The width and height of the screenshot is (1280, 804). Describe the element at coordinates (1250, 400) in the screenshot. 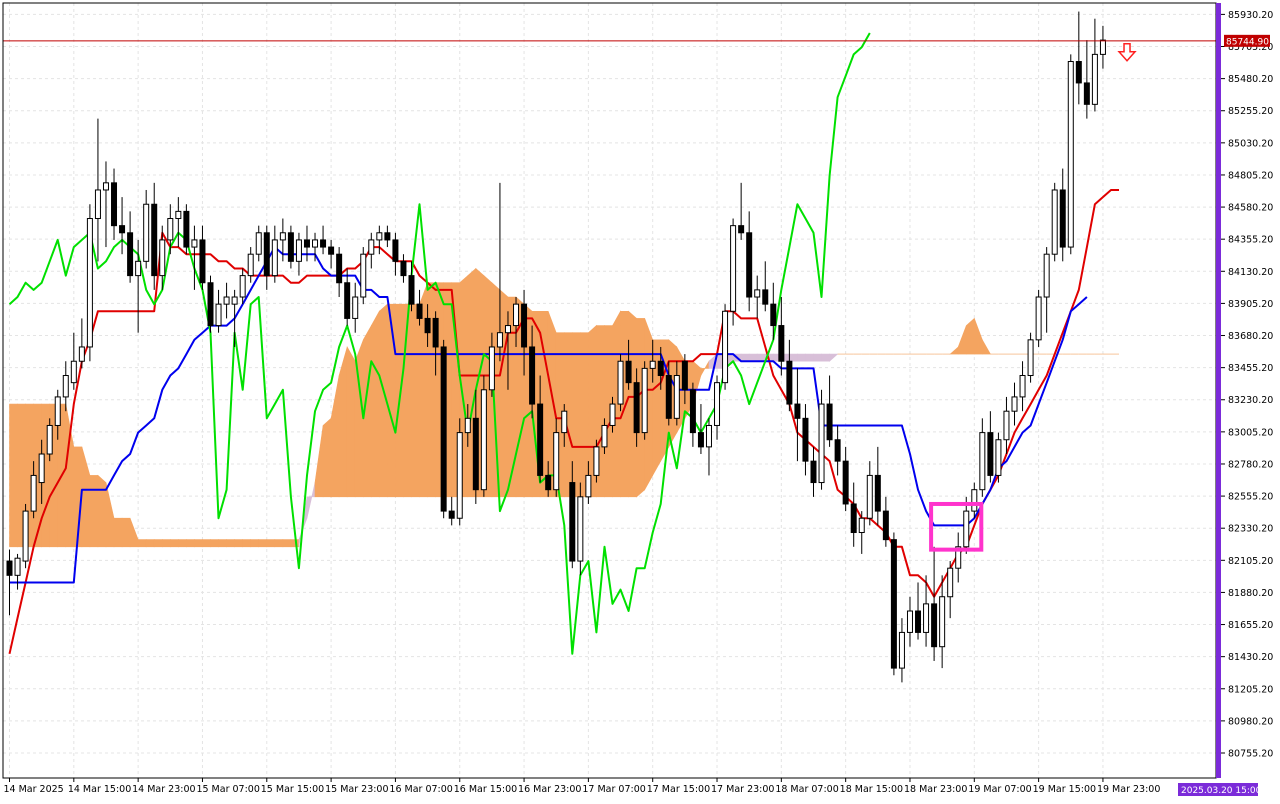

I see `y-tick-label: 83230.20` at that location.